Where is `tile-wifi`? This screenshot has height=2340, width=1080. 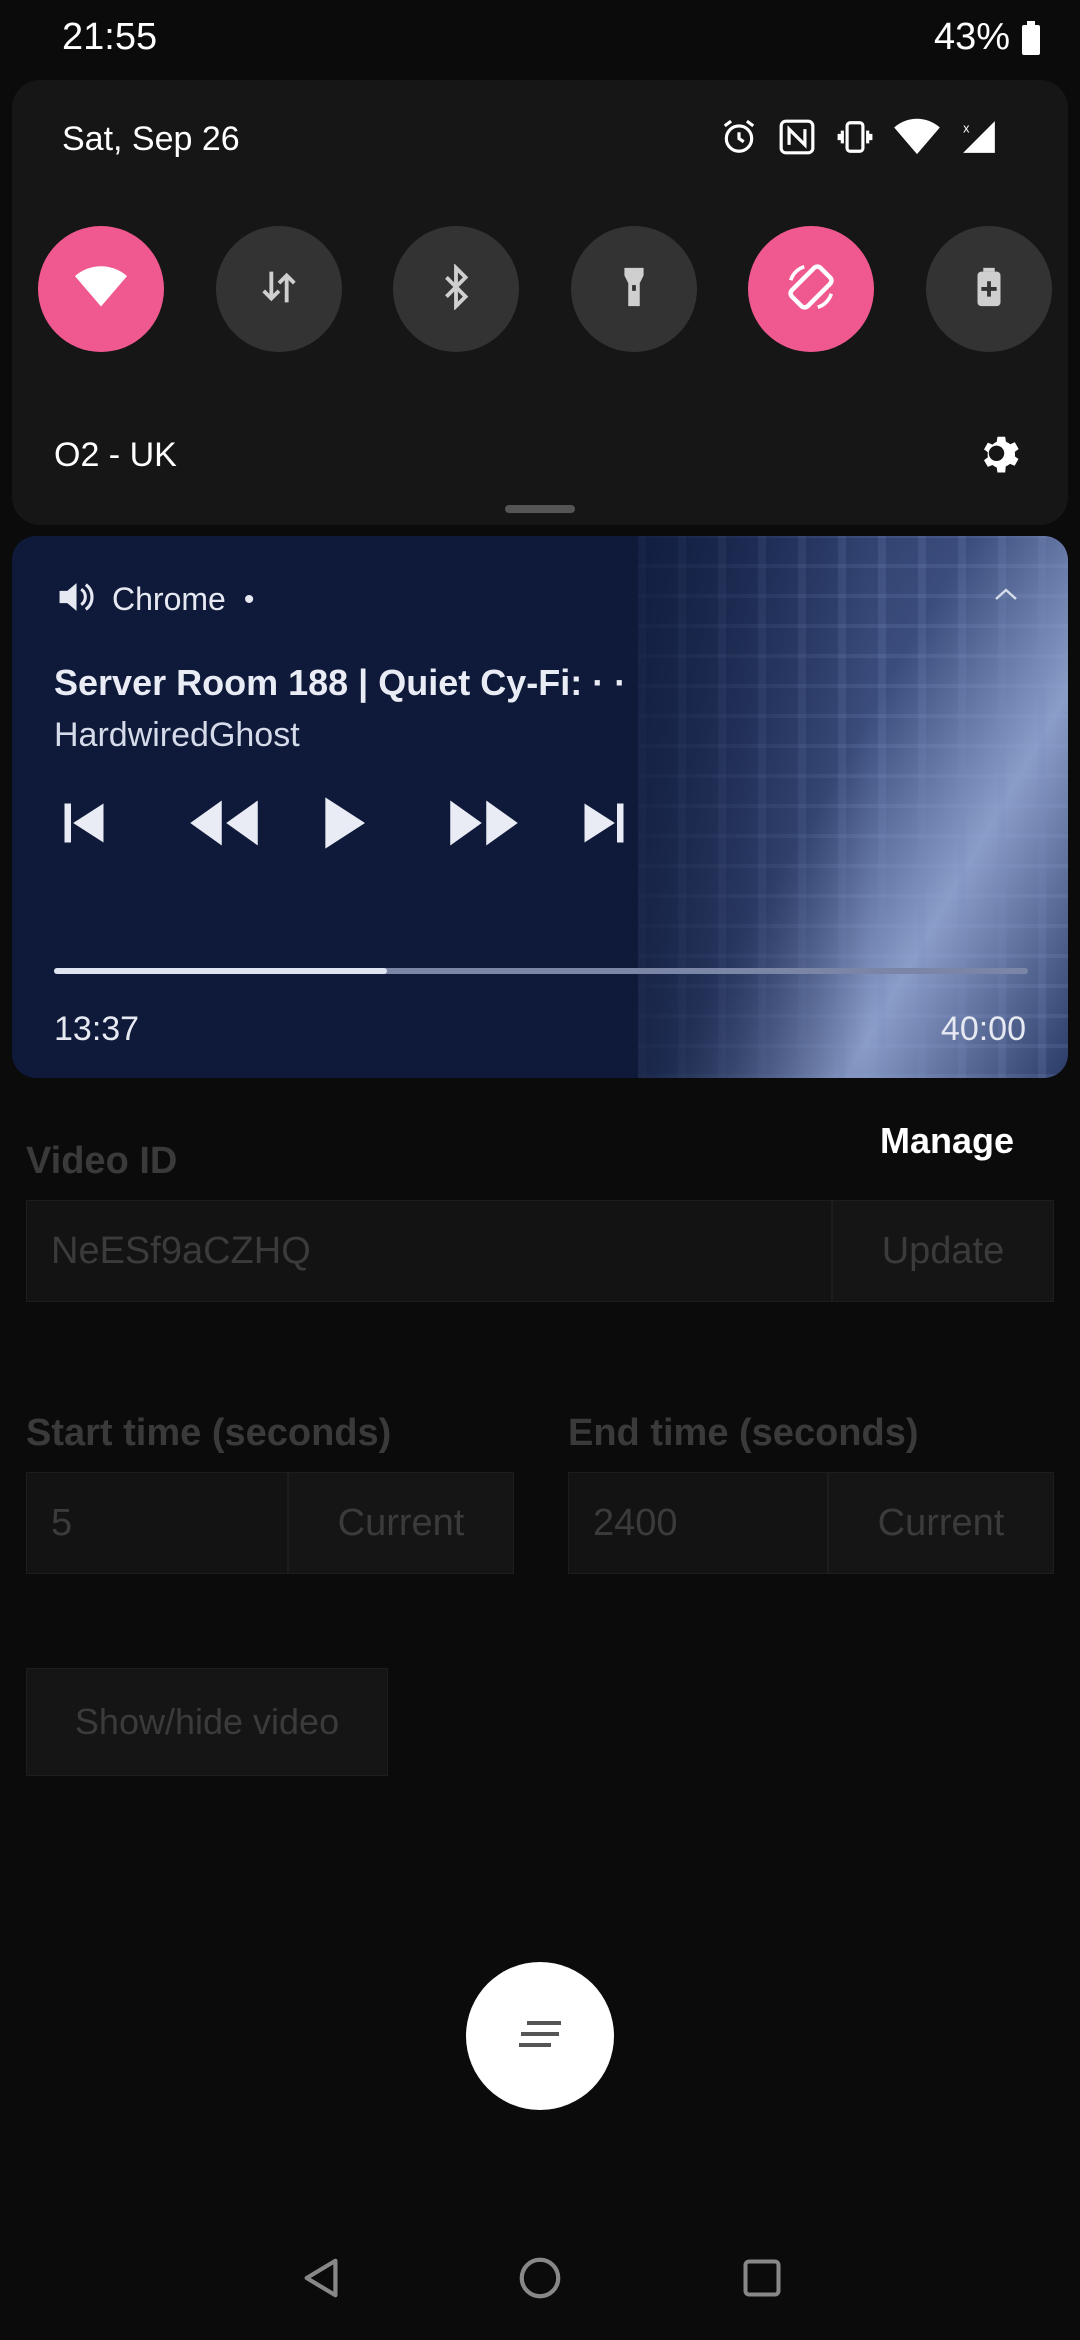 tile-wifi is located at coordinates (101, 289).